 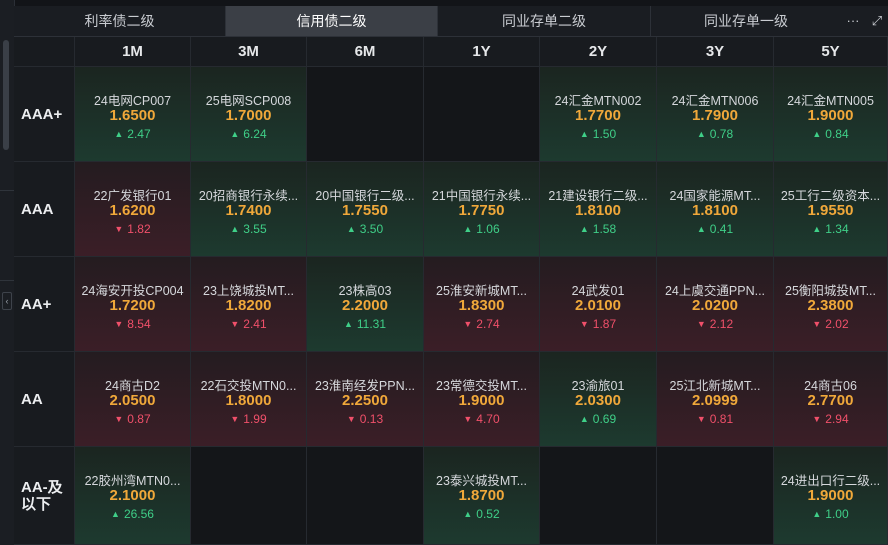 What do you see at coordinates (544, 21) in the screenshot?
I see `tab-ncd-secondary: 同业存单二级` at bounding box center [544, 21].